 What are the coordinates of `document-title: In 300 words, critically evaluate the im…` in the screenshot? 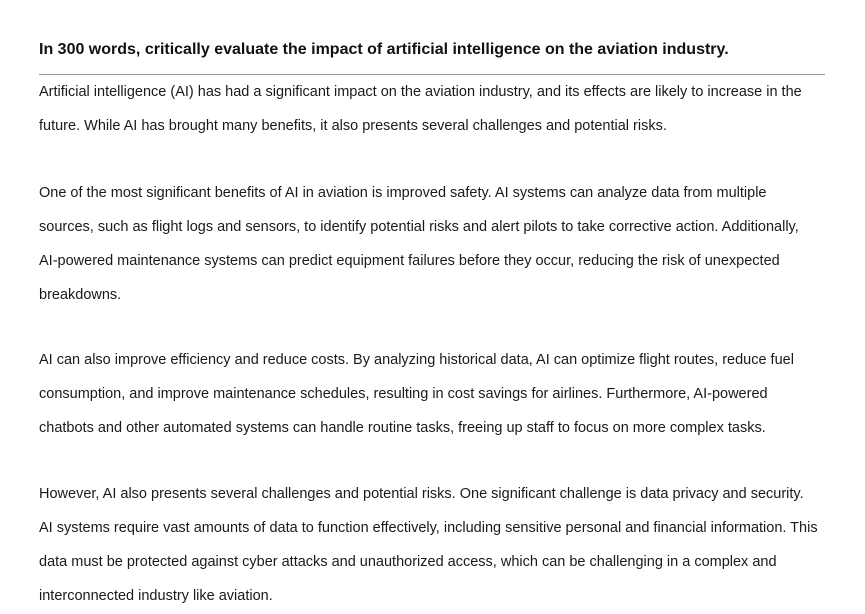 It's located at (384, 49).